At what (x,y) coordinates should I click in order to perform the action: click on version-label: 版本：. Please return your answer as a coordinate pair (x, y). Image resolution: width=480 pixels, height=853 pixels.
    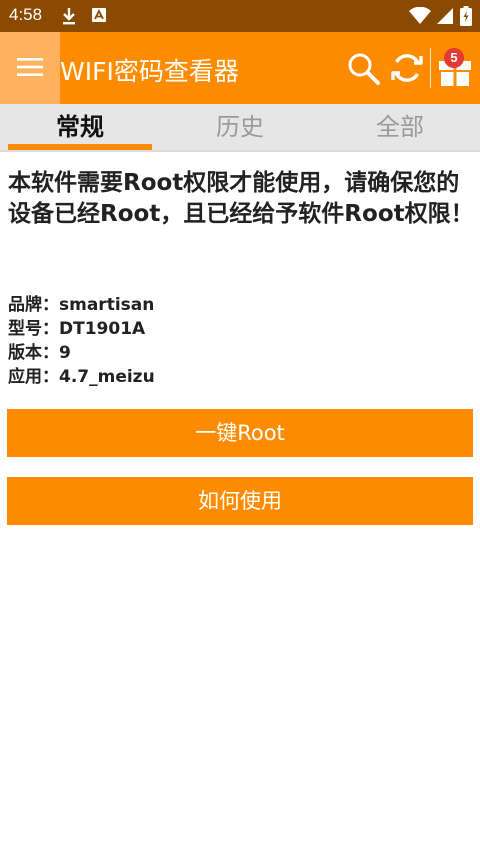
    Looking at the image, I should click on (33, 353).